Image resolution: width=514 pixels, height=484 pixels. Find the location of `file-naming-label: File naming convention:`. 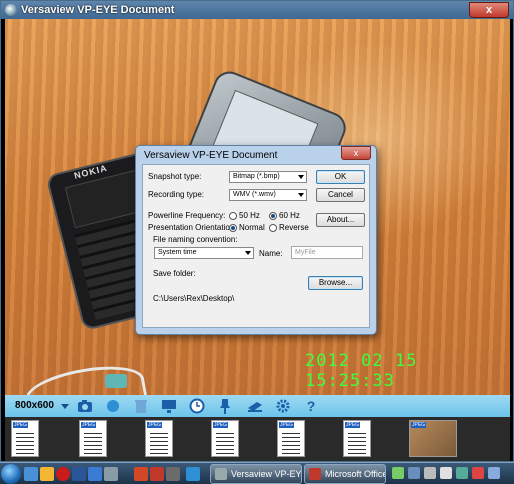

file-naming-label: File naming convention: is located at coordinates (195, 239).